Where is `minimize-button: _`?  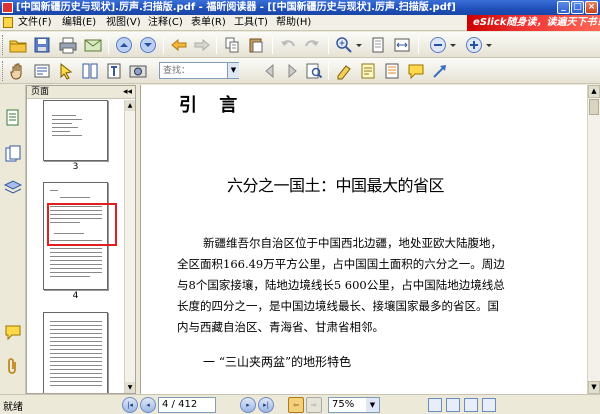
minimize-button: _ is located at coordinates (563, 7).